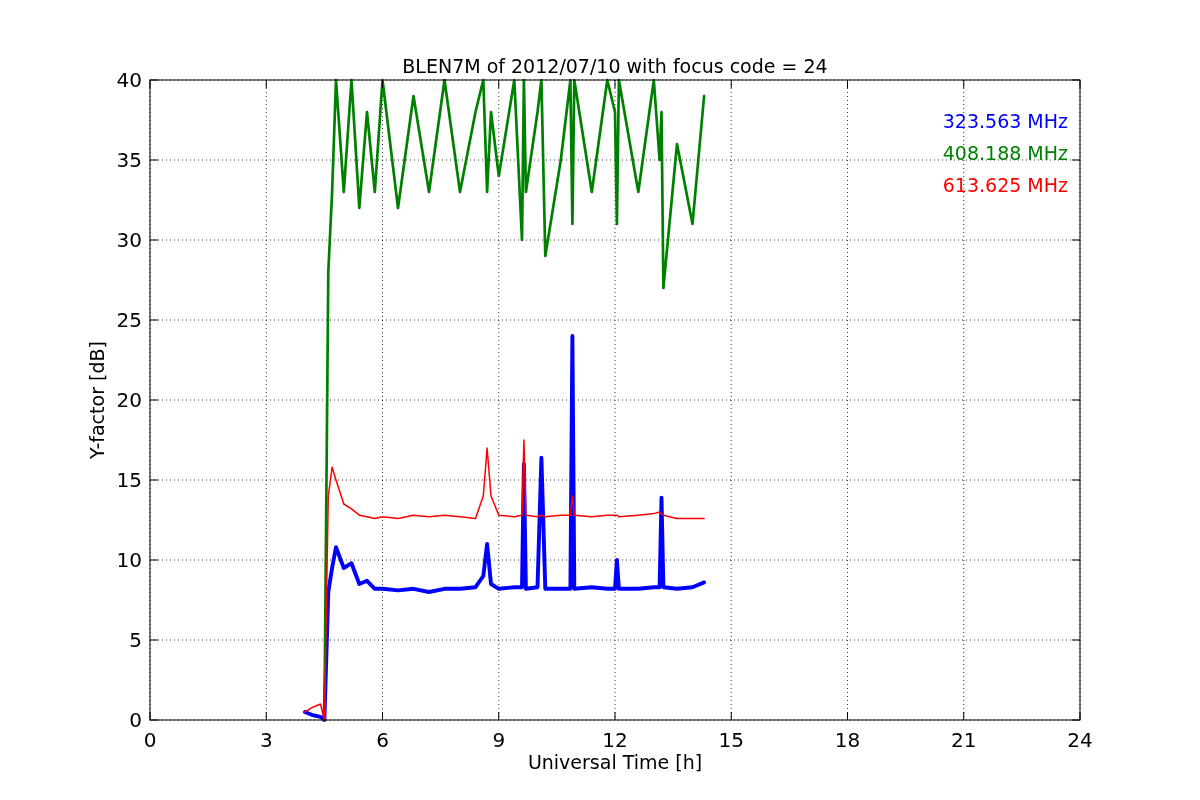 The height and width of the screenshot is (800, 1200). What do you see at coordinates (615, 740) in the screenshot?
I see `x-tick-label: 12` at bounding box center [615, 740].